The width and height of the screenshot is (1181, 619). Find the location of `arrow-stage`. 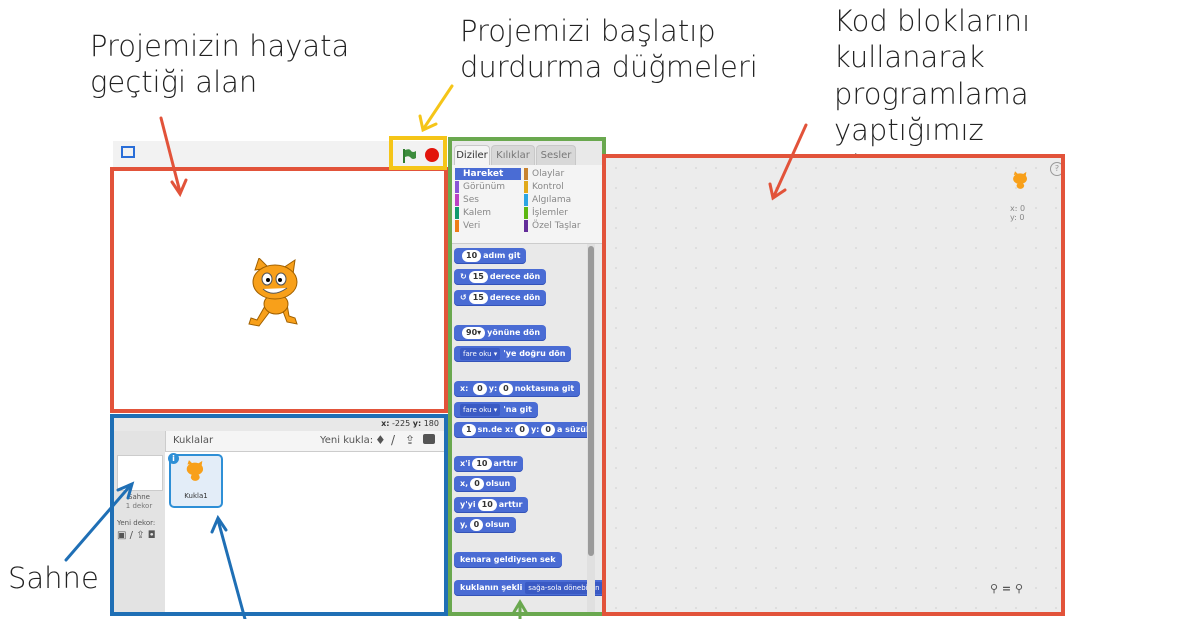

arrow-stage is located at coordinates (170, 155).